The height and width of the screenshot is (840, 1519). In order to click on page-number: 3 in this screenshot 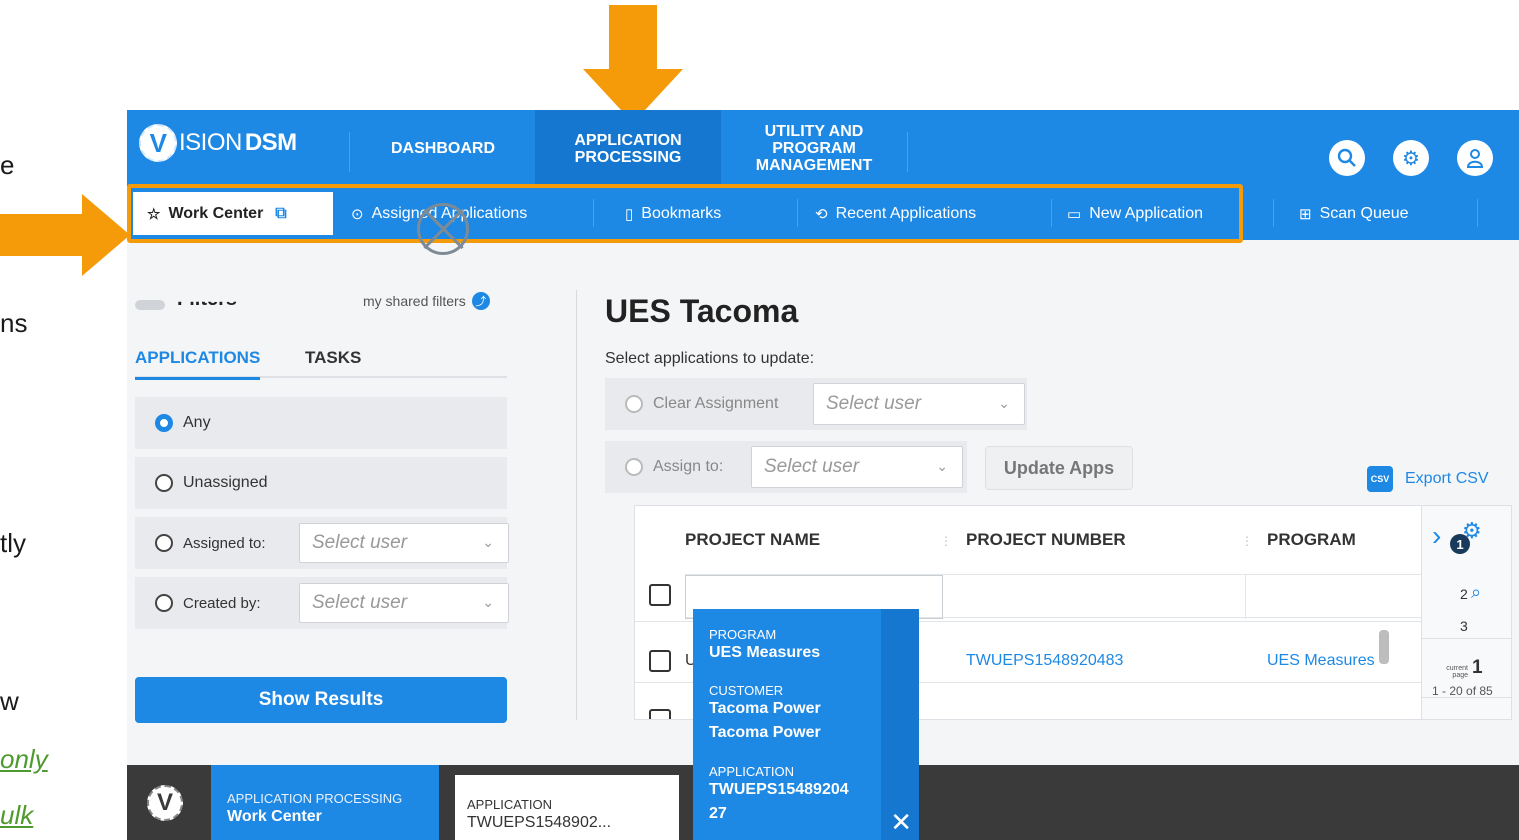, I will do `click(1464, 626)`.